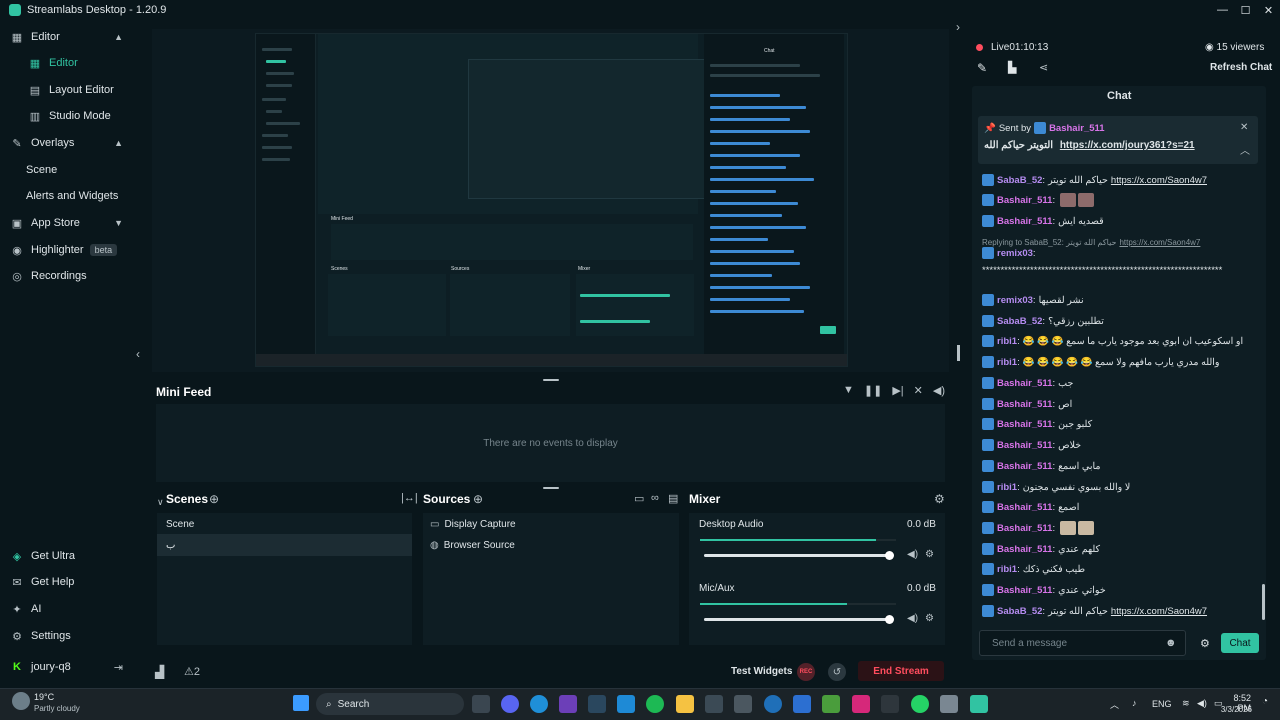 This screenshot has height=720, width=1280. What do you see at coordinates (1186, 703) in the screenshot?
I see `wifi-icon: ≋` at bounding box center [1186, 703].